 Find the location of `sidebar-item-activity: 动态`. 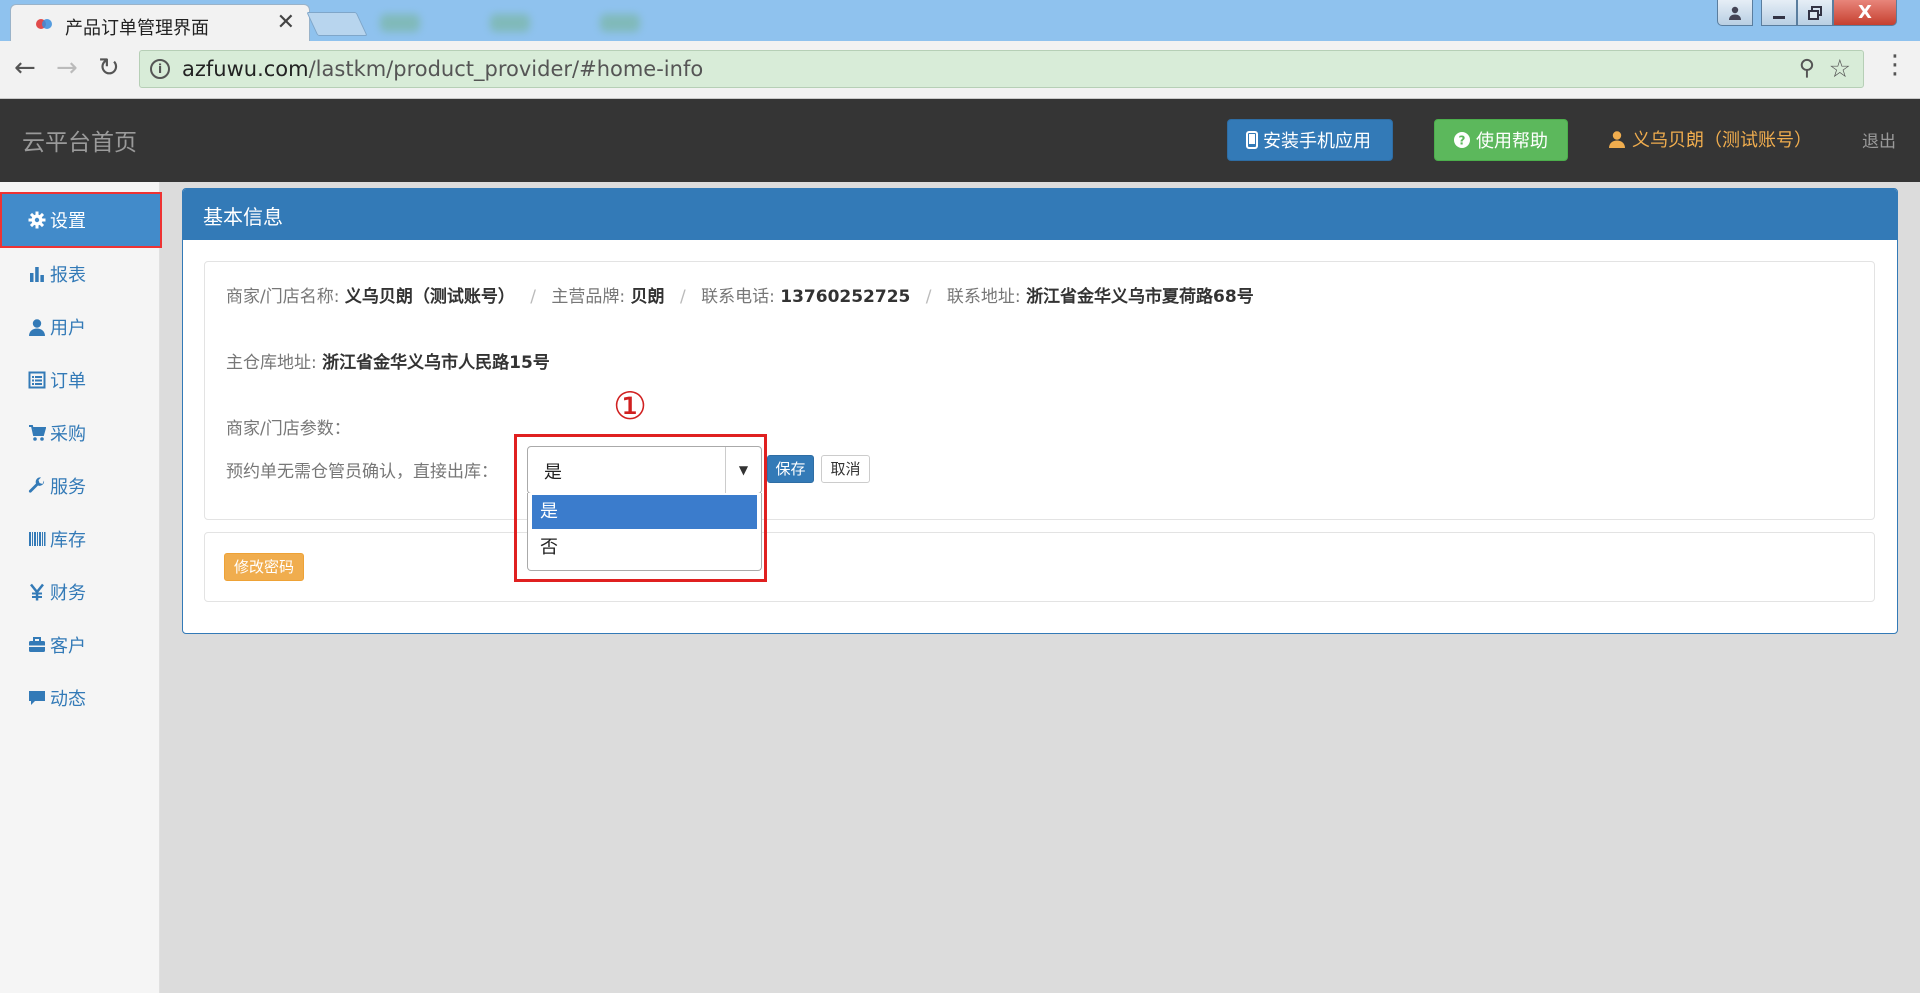

sidebar-item-activity: 动态 is located at coordinates (80, 697).